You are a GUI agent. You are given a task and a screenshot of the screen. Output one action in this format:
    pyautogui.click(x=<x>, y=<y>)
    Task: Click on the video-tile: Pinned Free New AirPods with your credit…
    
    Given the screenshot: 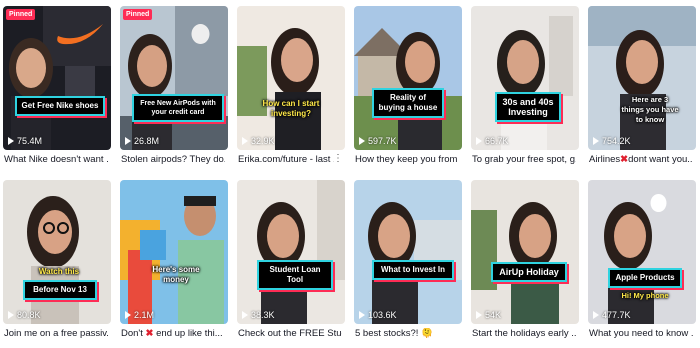 What is the action you would take?
    pyautogui.click(x=174, y=90)
    